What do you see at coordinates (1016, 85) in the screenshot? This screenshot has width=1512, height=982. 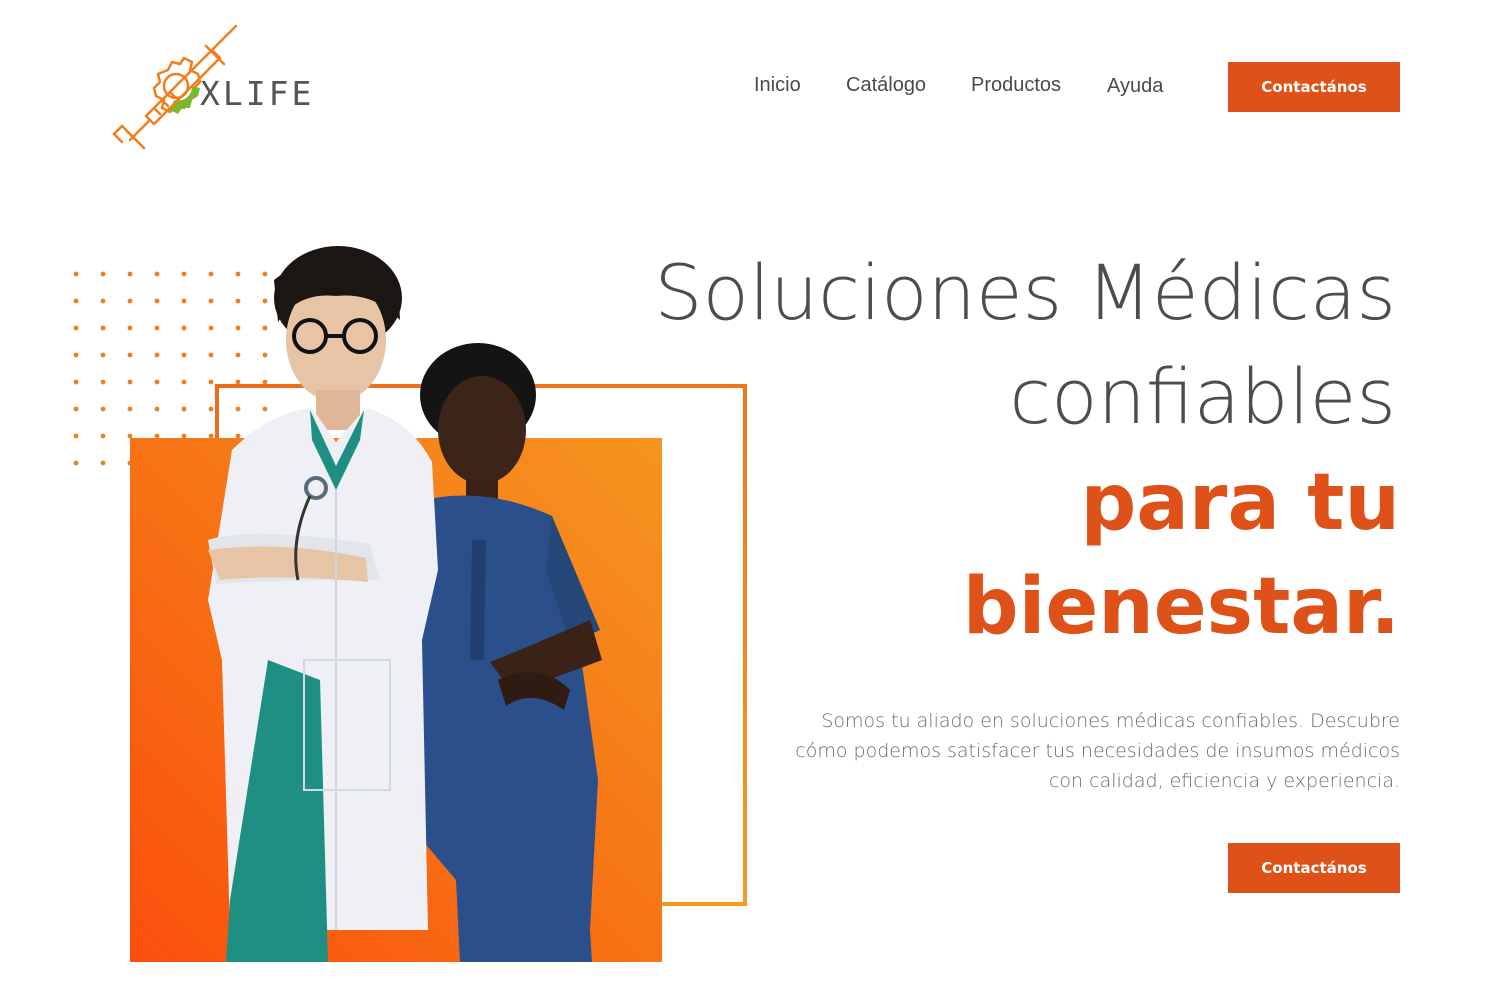 I see `nav-productos: Productos` at bounding box center [1016, 85].